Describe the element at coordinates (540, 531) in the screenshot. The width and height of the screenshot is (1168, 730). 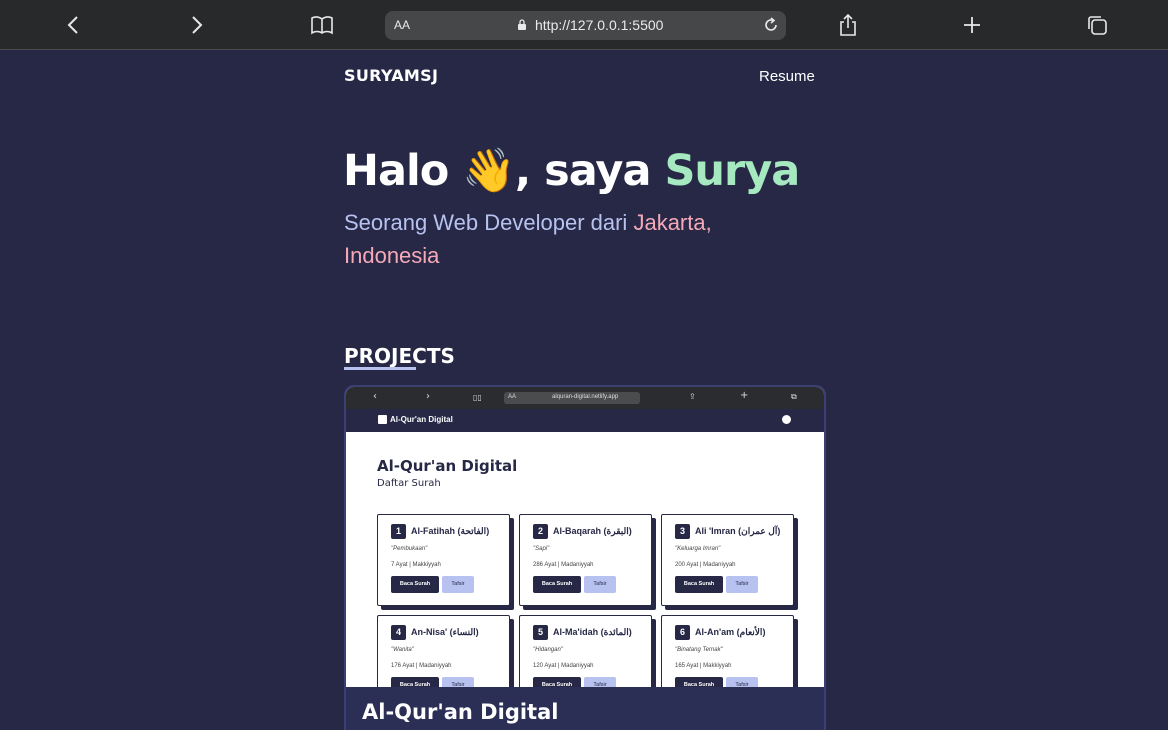
I see `surah-number: 2` at that location.